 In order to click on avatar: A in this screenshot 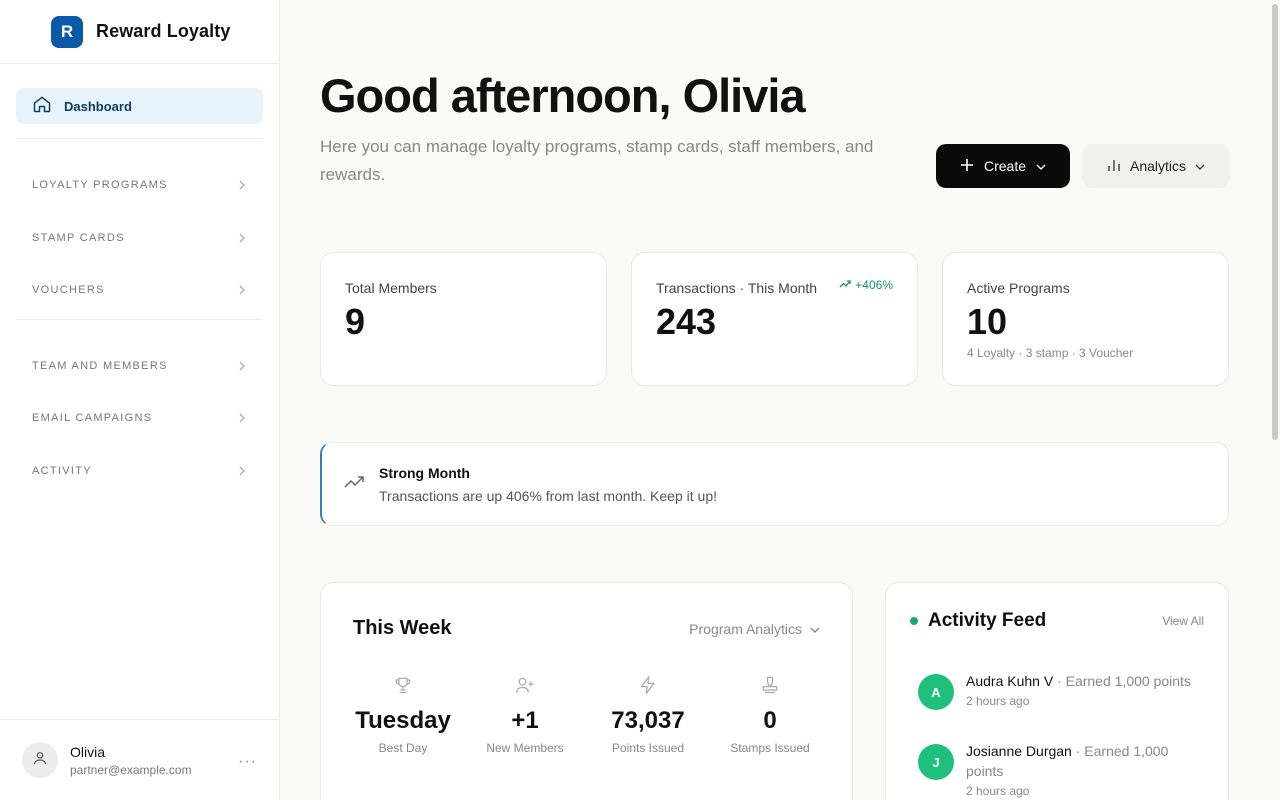, I will do `click(936, 692)`.